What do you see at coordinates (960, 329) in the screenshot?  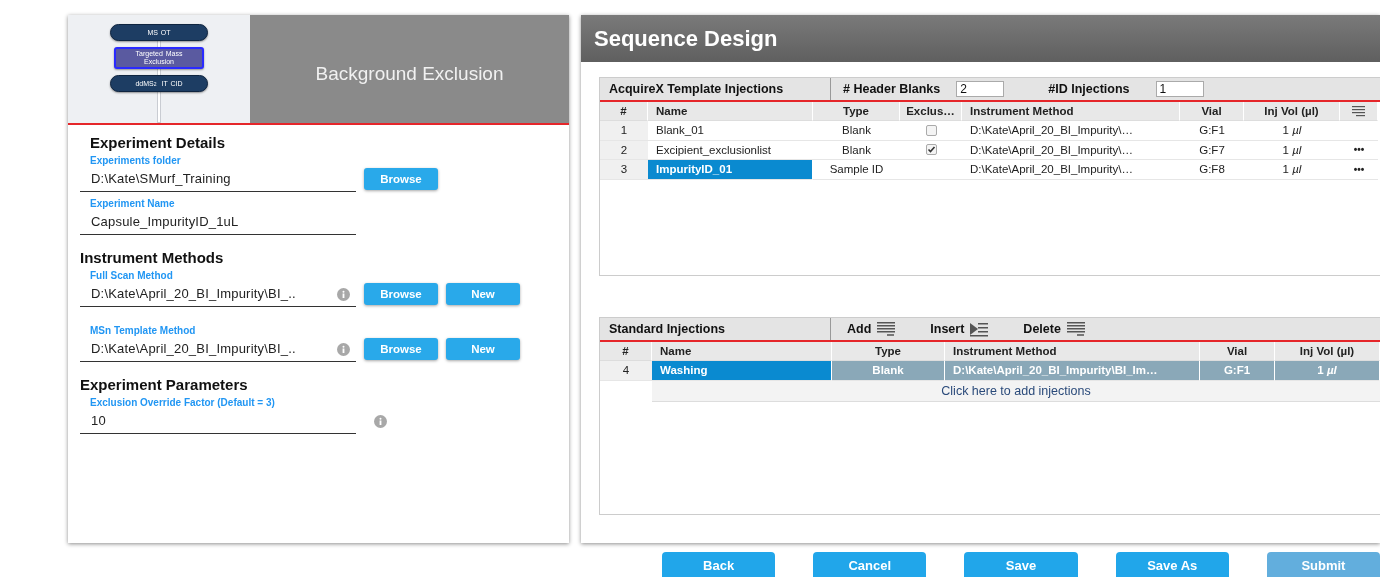 I see `insert-button: Insert` at bounding box center [960, 329].